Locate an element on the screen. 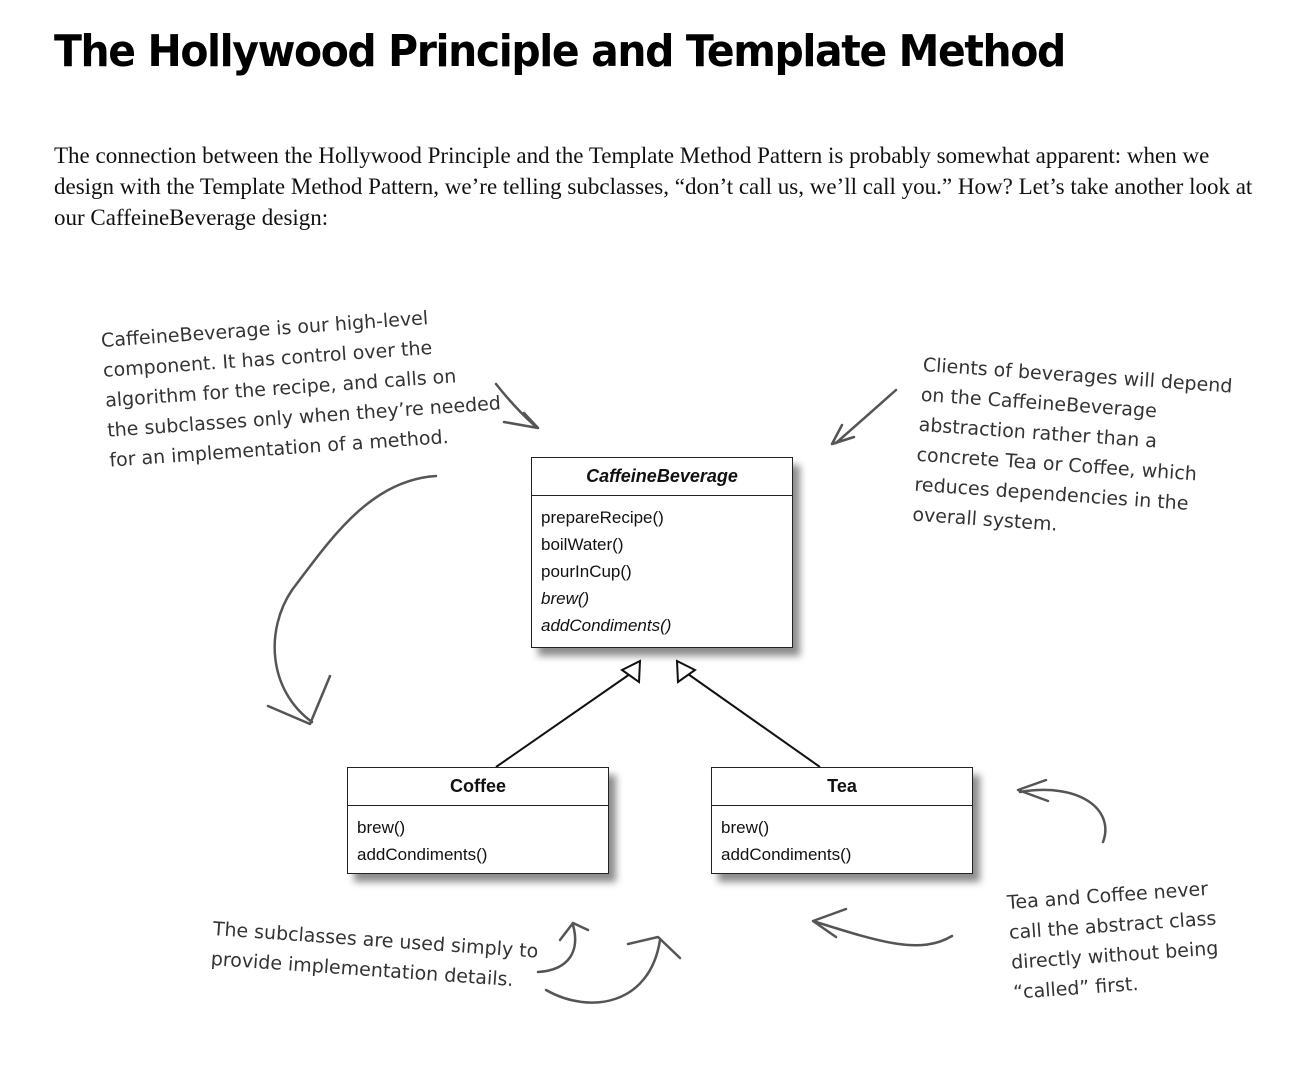 This screenshot has height=1068, width=1308. method: boilWater() is located at coordinates (582, 544).